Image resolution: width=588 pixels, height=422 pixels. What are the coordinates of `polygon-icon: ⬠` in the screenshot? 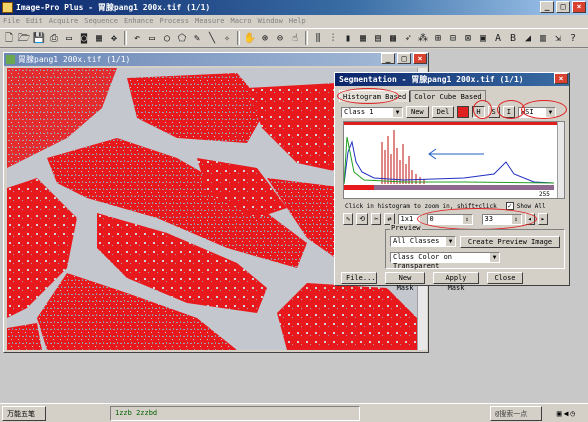 It's located at (182, 38).